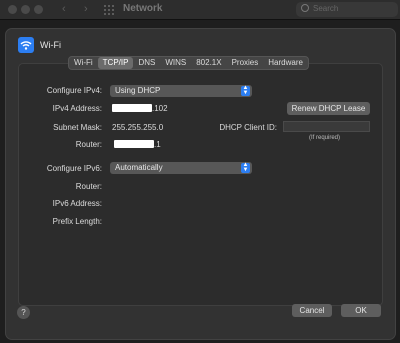  I want to click on search-placeholder: Search, so click(326, 8).